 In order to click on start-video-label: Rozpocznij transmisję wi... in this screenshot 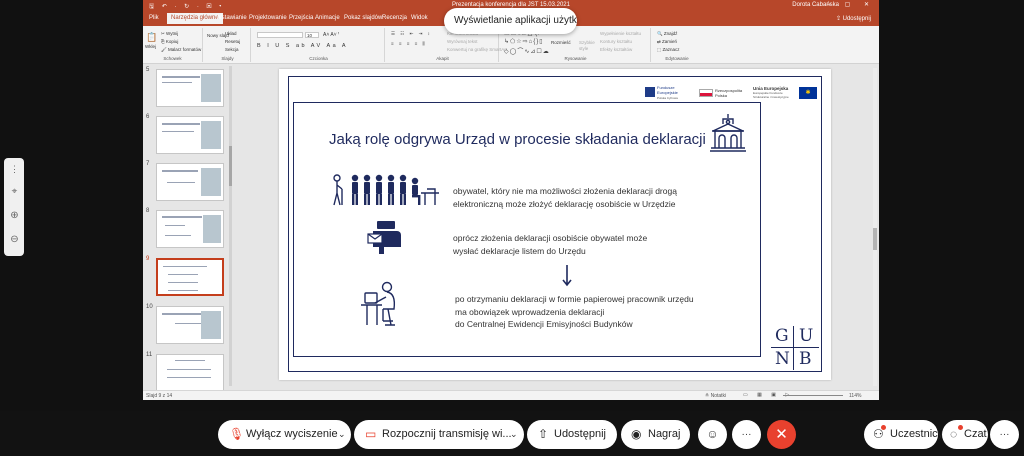, I will do `click(447, 434)`.